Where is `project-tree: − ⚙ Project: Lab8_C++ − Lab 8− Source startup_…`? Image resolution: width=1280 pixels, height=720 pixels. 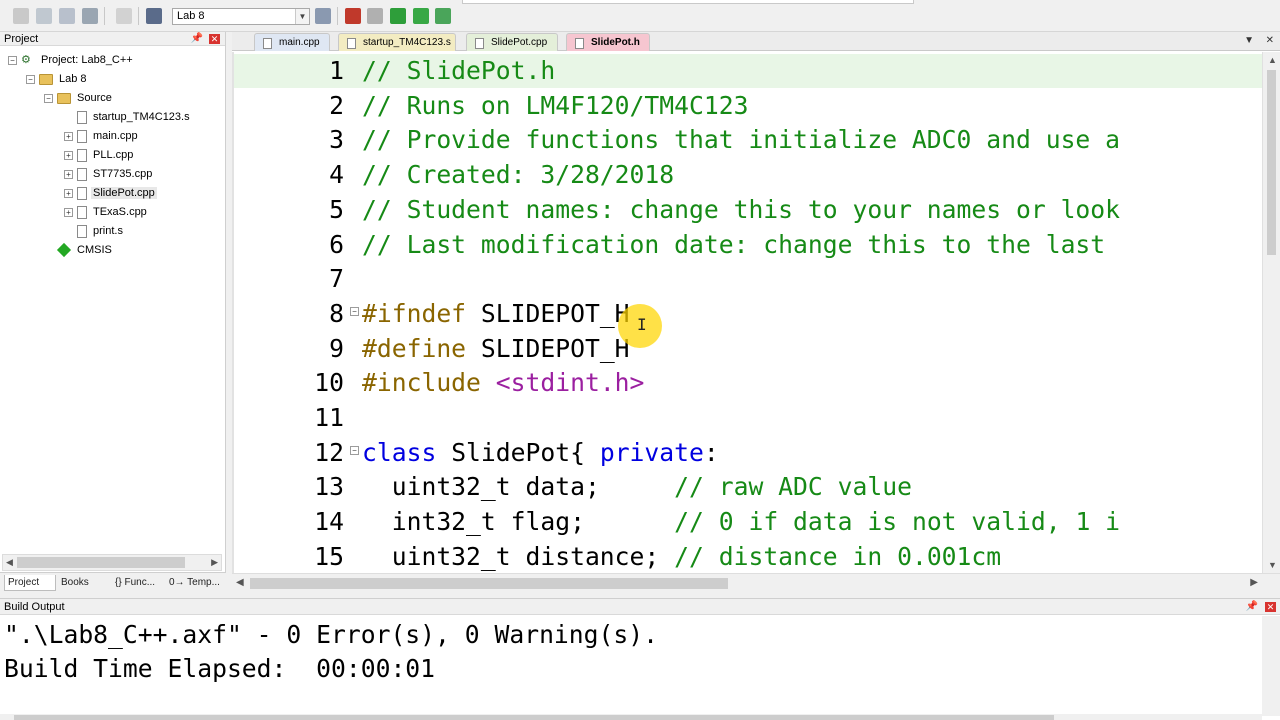 project-tree: − ⚙ Project: Lab8_C++ − Lab 8− Source startup_… is located at coordinates (112, 301).